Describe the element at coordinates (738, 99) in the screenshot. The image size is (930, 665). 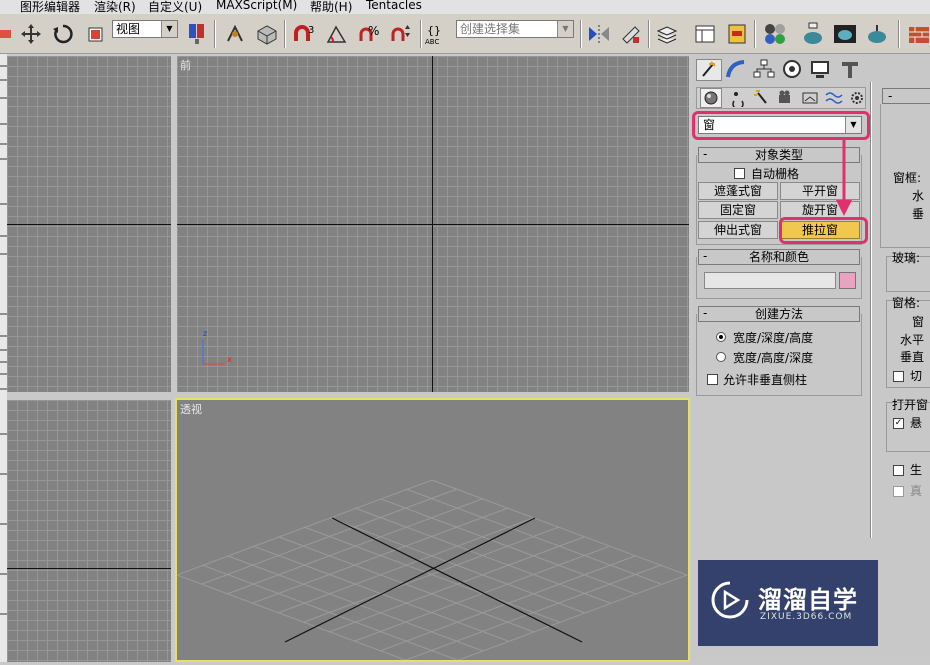
I see `shapes-icon` at that location.